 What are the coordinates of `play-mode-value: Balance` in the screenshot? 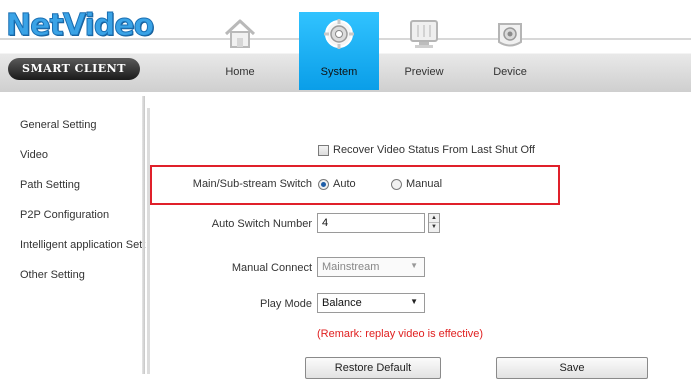 It's located at (342, 303).